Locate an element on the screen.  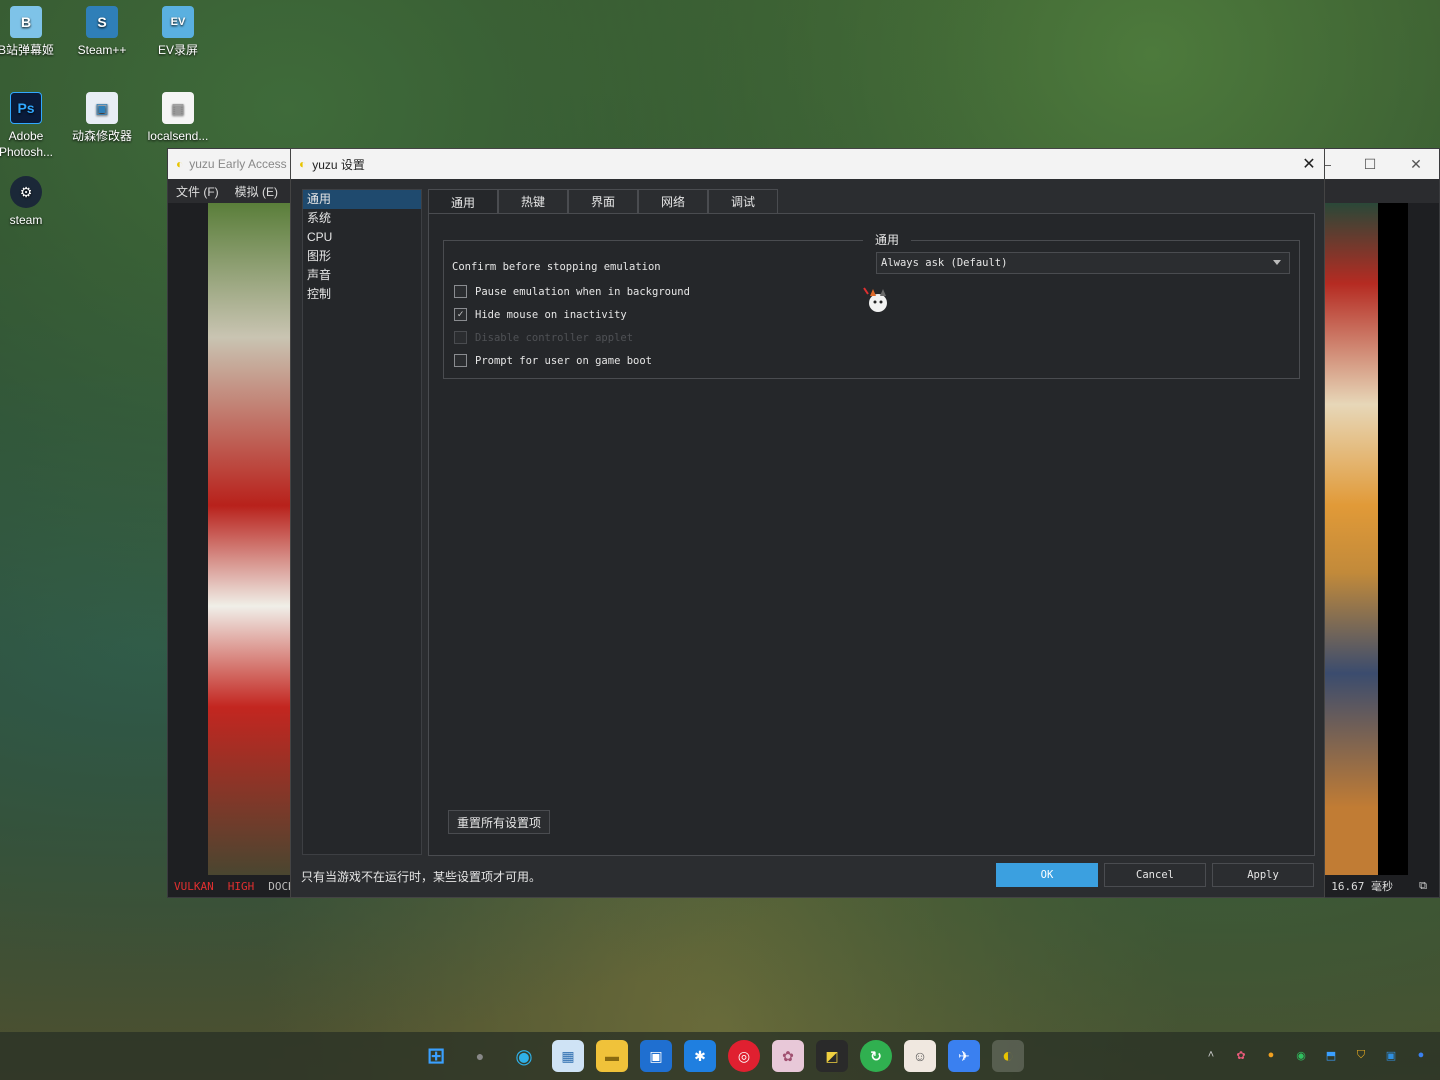
maximize-icon: ☐ is located at coordinates (1370, 164).